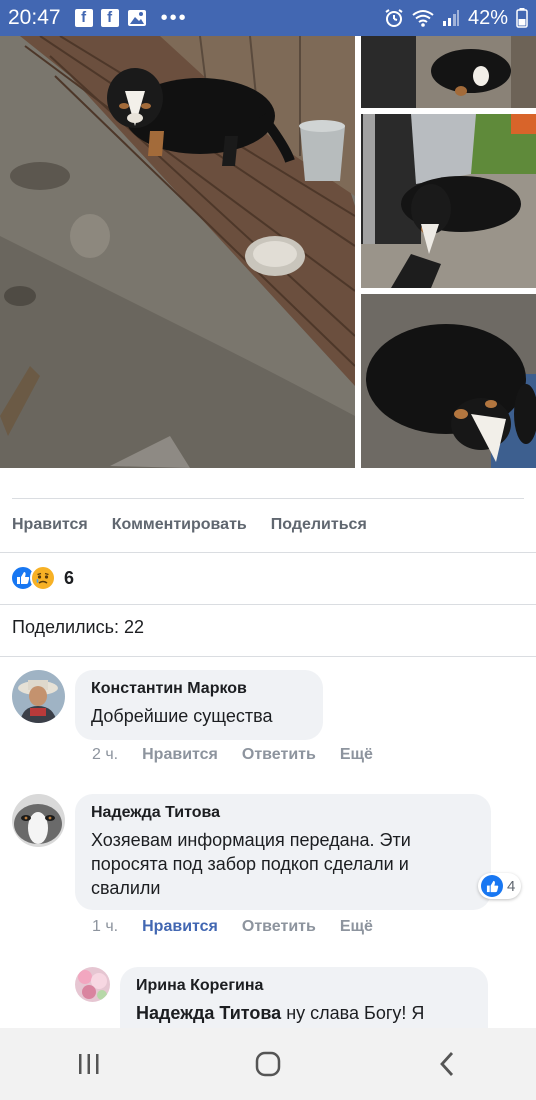 Image resolution: width=536 pixels, height=1100 pixels. Describe the element at coordinates (448, 72) in the screenshot. I see `photo-top-right` at that location.